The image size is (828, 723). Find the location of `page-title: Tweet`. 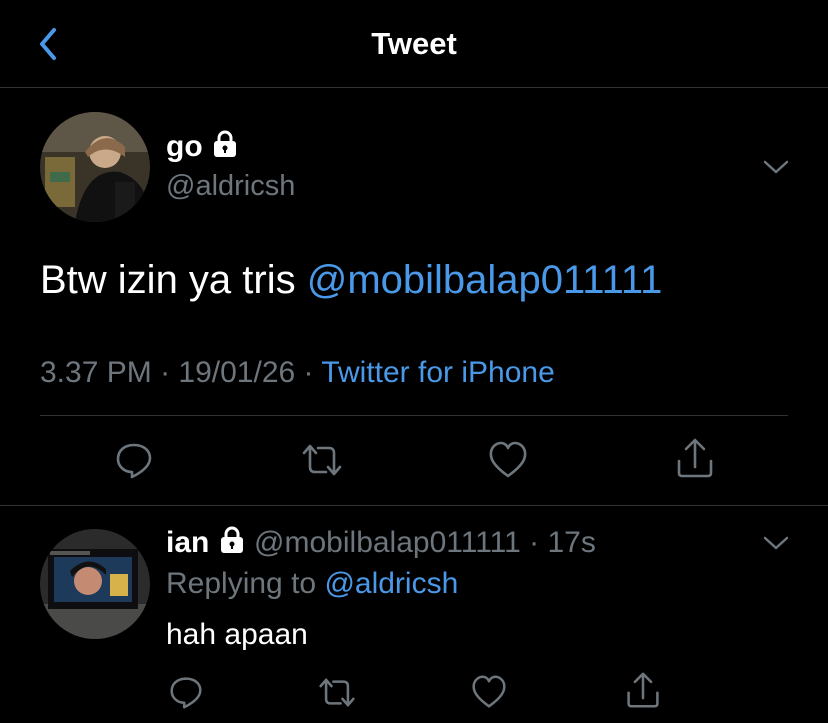

page-title: Tweet is located at coordinates (414, 43).